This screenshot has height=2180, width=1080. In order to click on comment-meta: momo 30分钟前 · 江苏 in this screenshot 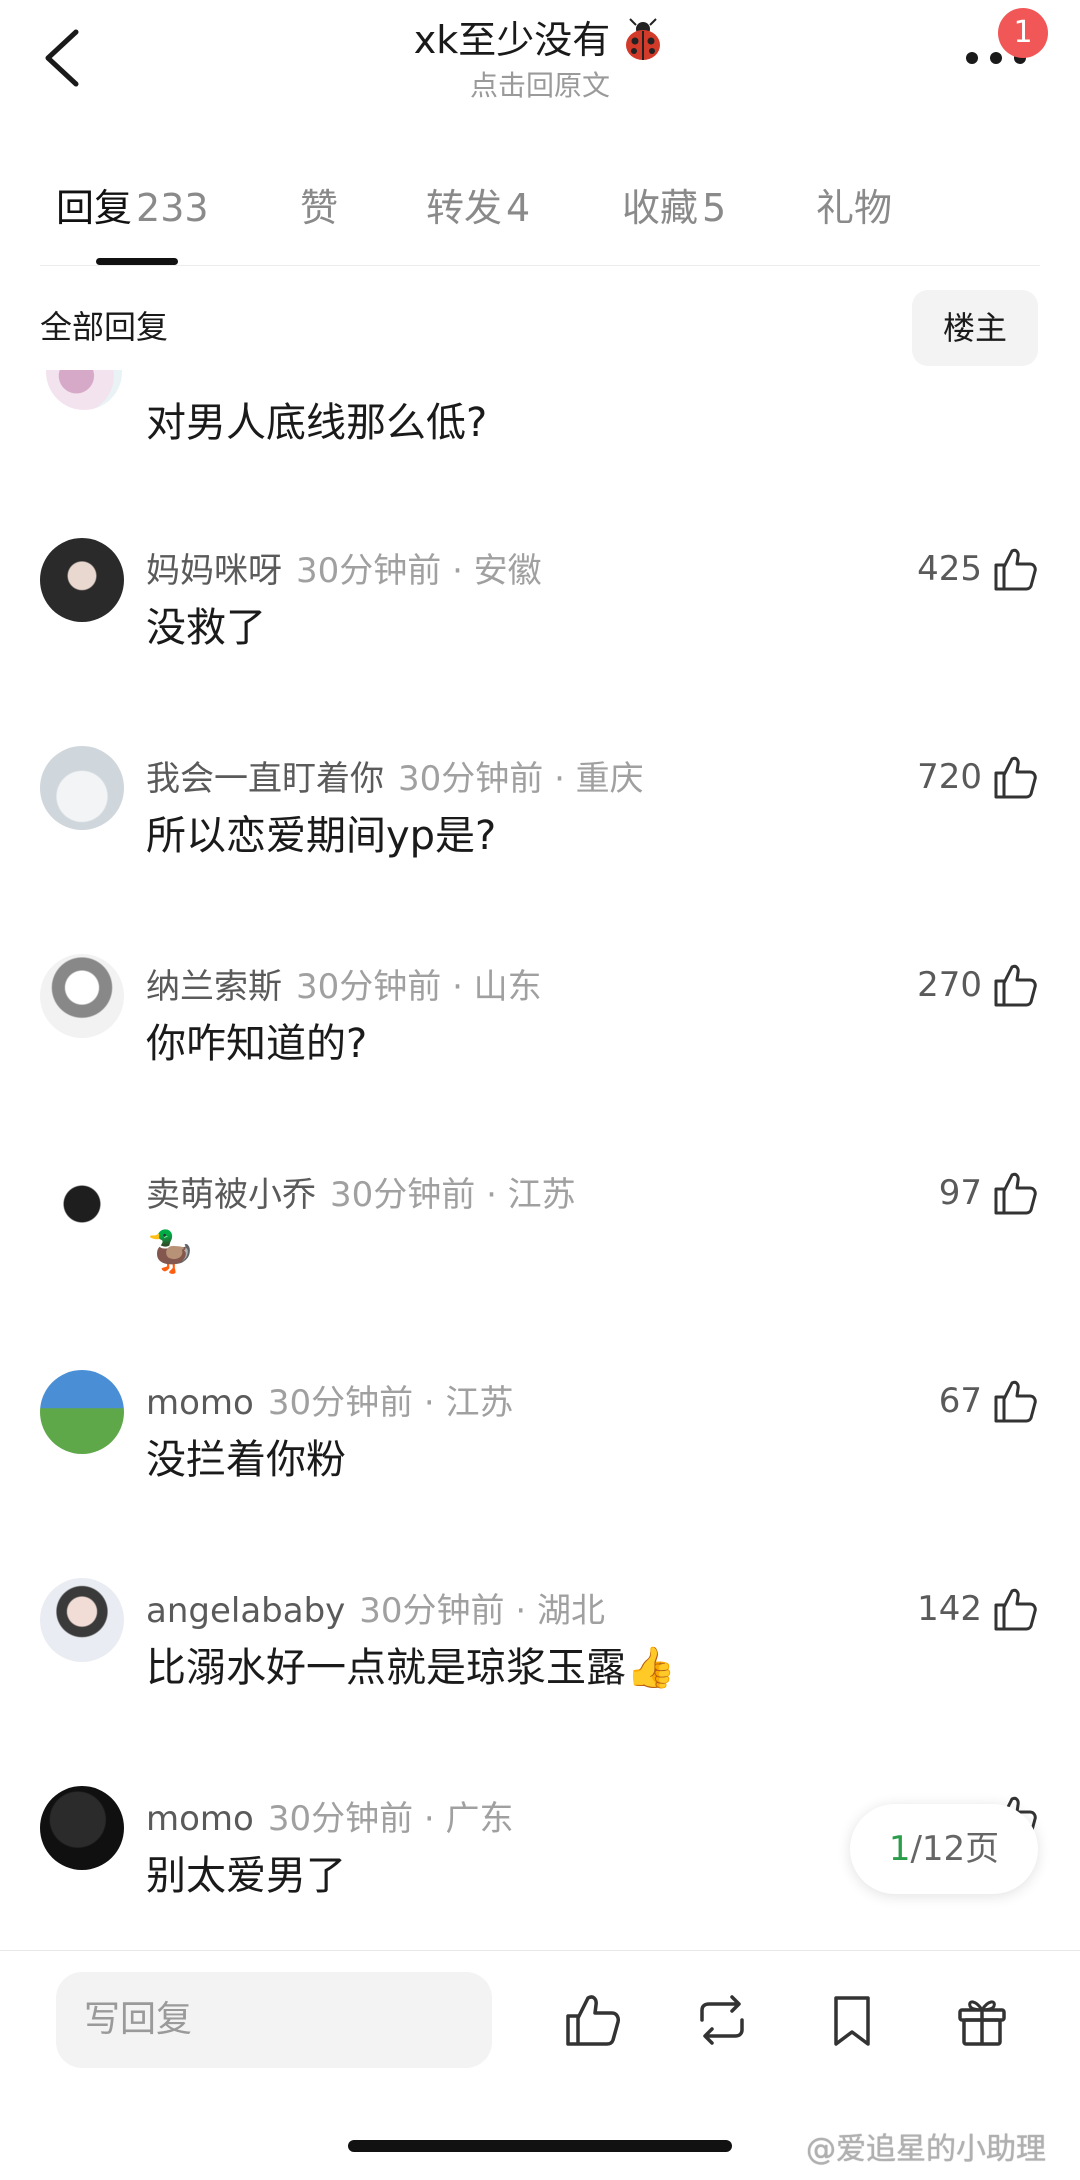, I will do `click(330, 1403)`.